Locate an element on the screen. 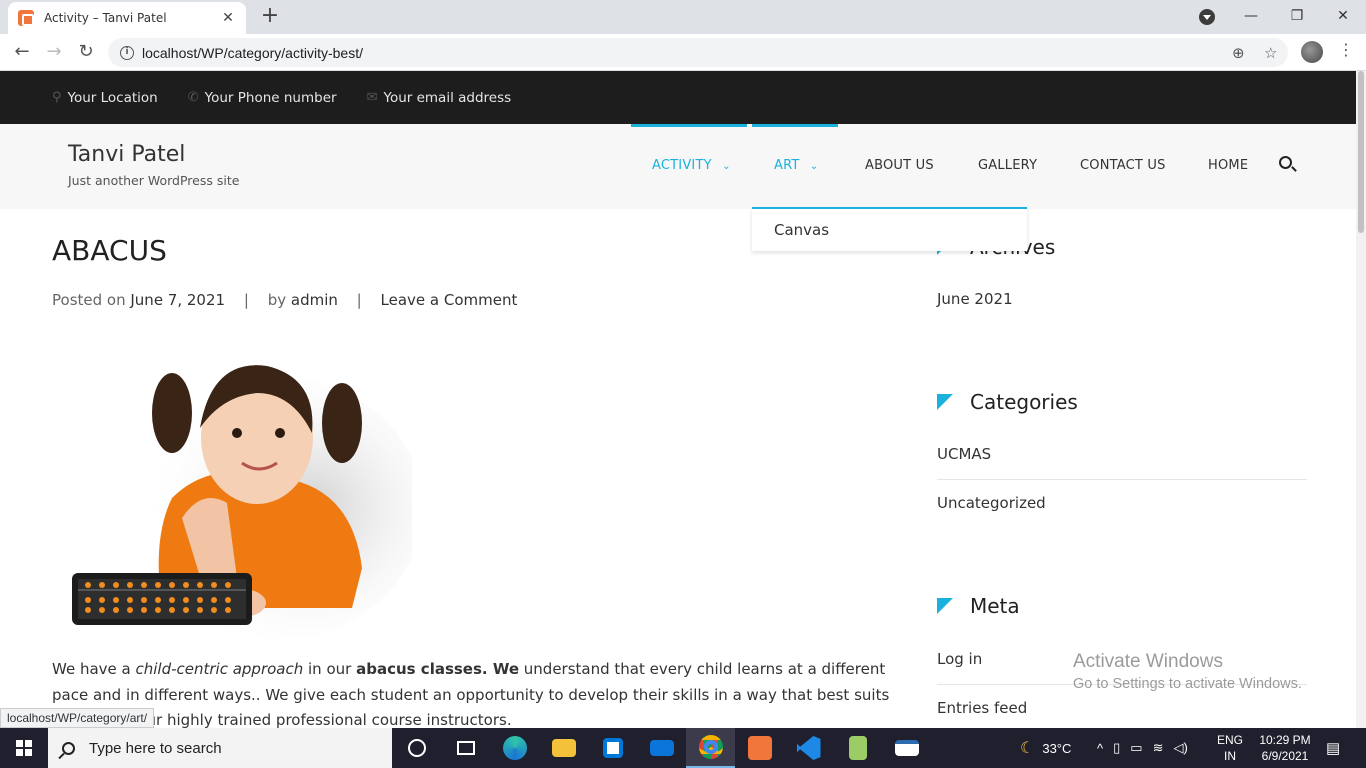 Image resolution: width=1366 pixels, height=768 pixels. browser-tab: Activity – Tanvi Patel ✕ is located at coordinates (127, 18).